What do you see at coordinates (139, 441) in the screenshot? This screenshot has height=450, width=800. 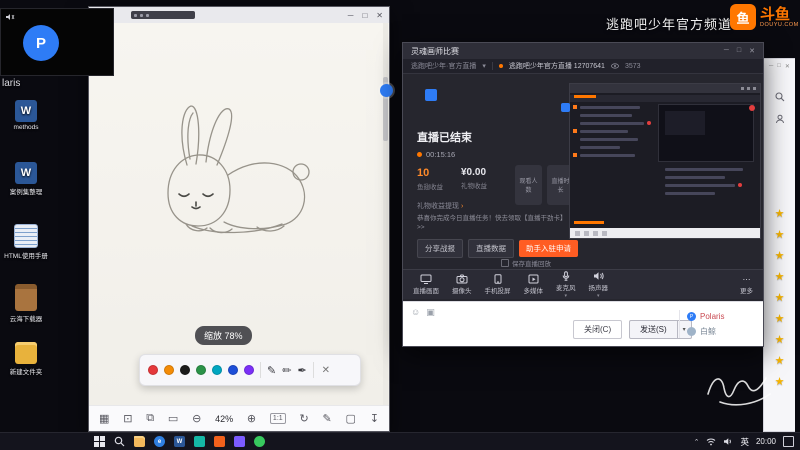 I see `file-explorer-icon` at bounding box center [139, 441].